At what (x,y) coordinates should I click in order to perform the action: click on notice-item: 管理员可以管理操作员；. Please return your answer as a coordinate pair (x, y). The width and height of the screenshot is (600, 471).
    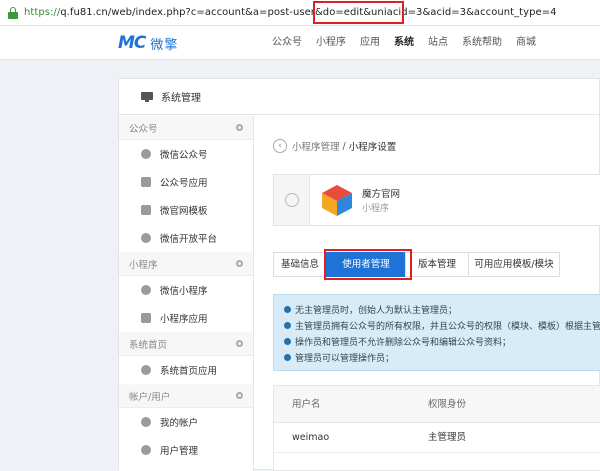
    Looking at the image, I should click on (442, 357).